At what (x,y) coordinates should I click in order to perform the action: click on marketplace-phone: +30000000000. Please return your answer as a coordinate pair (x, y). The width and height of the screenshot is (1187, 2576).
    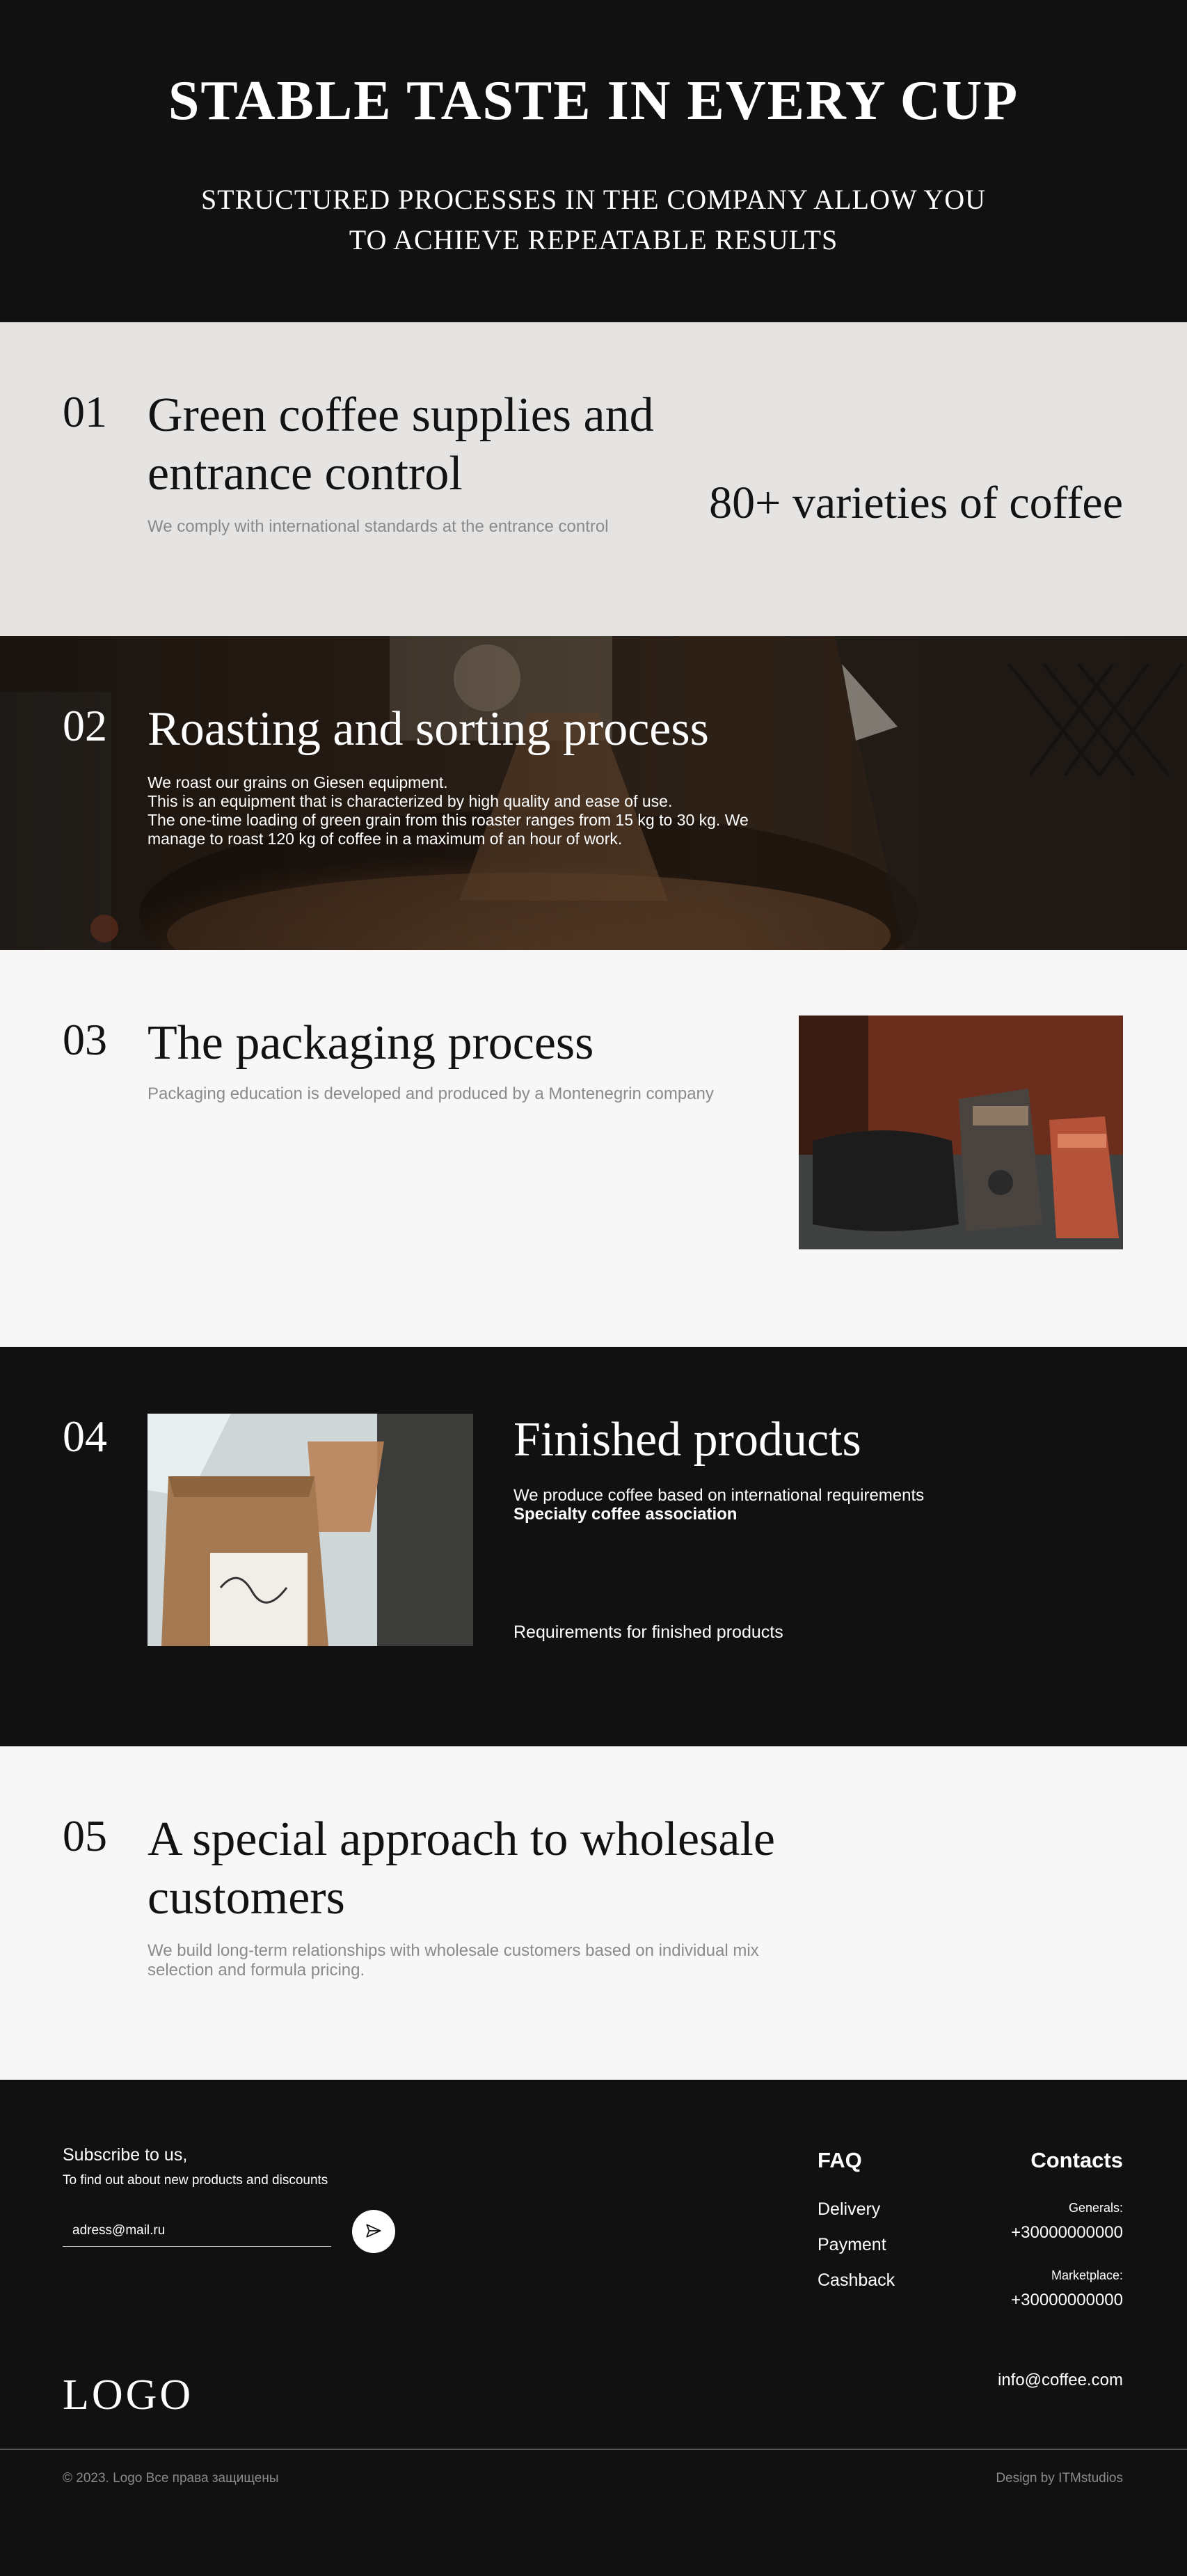
    Looking at the image, I should click on (1067, 2300).